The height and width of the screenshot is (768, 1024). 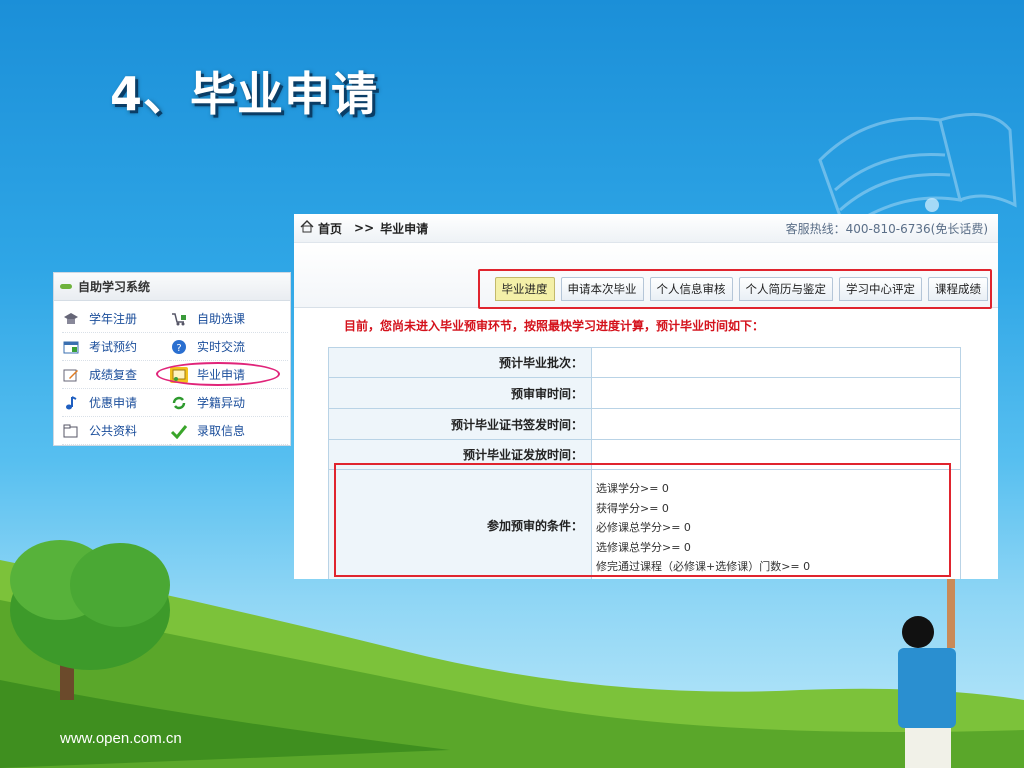 What do you see at coordinates (179, 431) in the screenshot?
I see `checkmark-icon` at bounding box center [179, 431].